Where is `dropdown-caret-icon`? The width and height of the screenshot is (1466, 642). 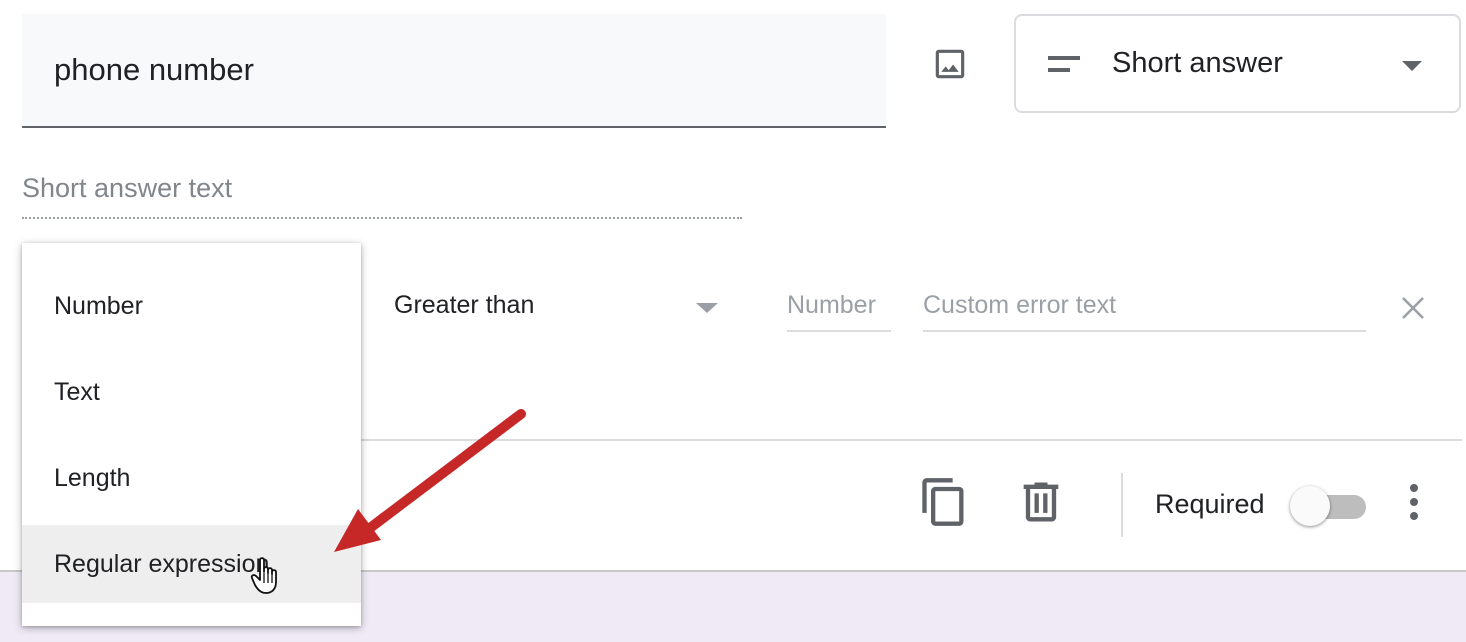 dropdown-caret-icon is located at coordinates (1412, 66).